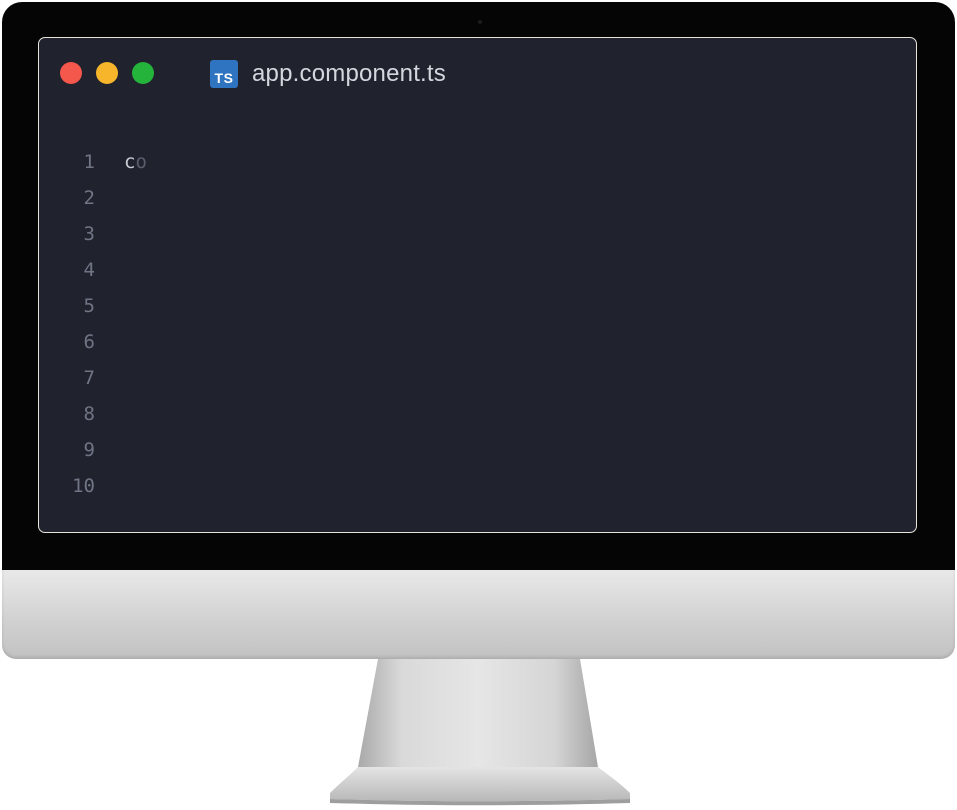 The width and height of the screenshot is (957, 810). I want to click on line-number: 2, so click(89, 198).